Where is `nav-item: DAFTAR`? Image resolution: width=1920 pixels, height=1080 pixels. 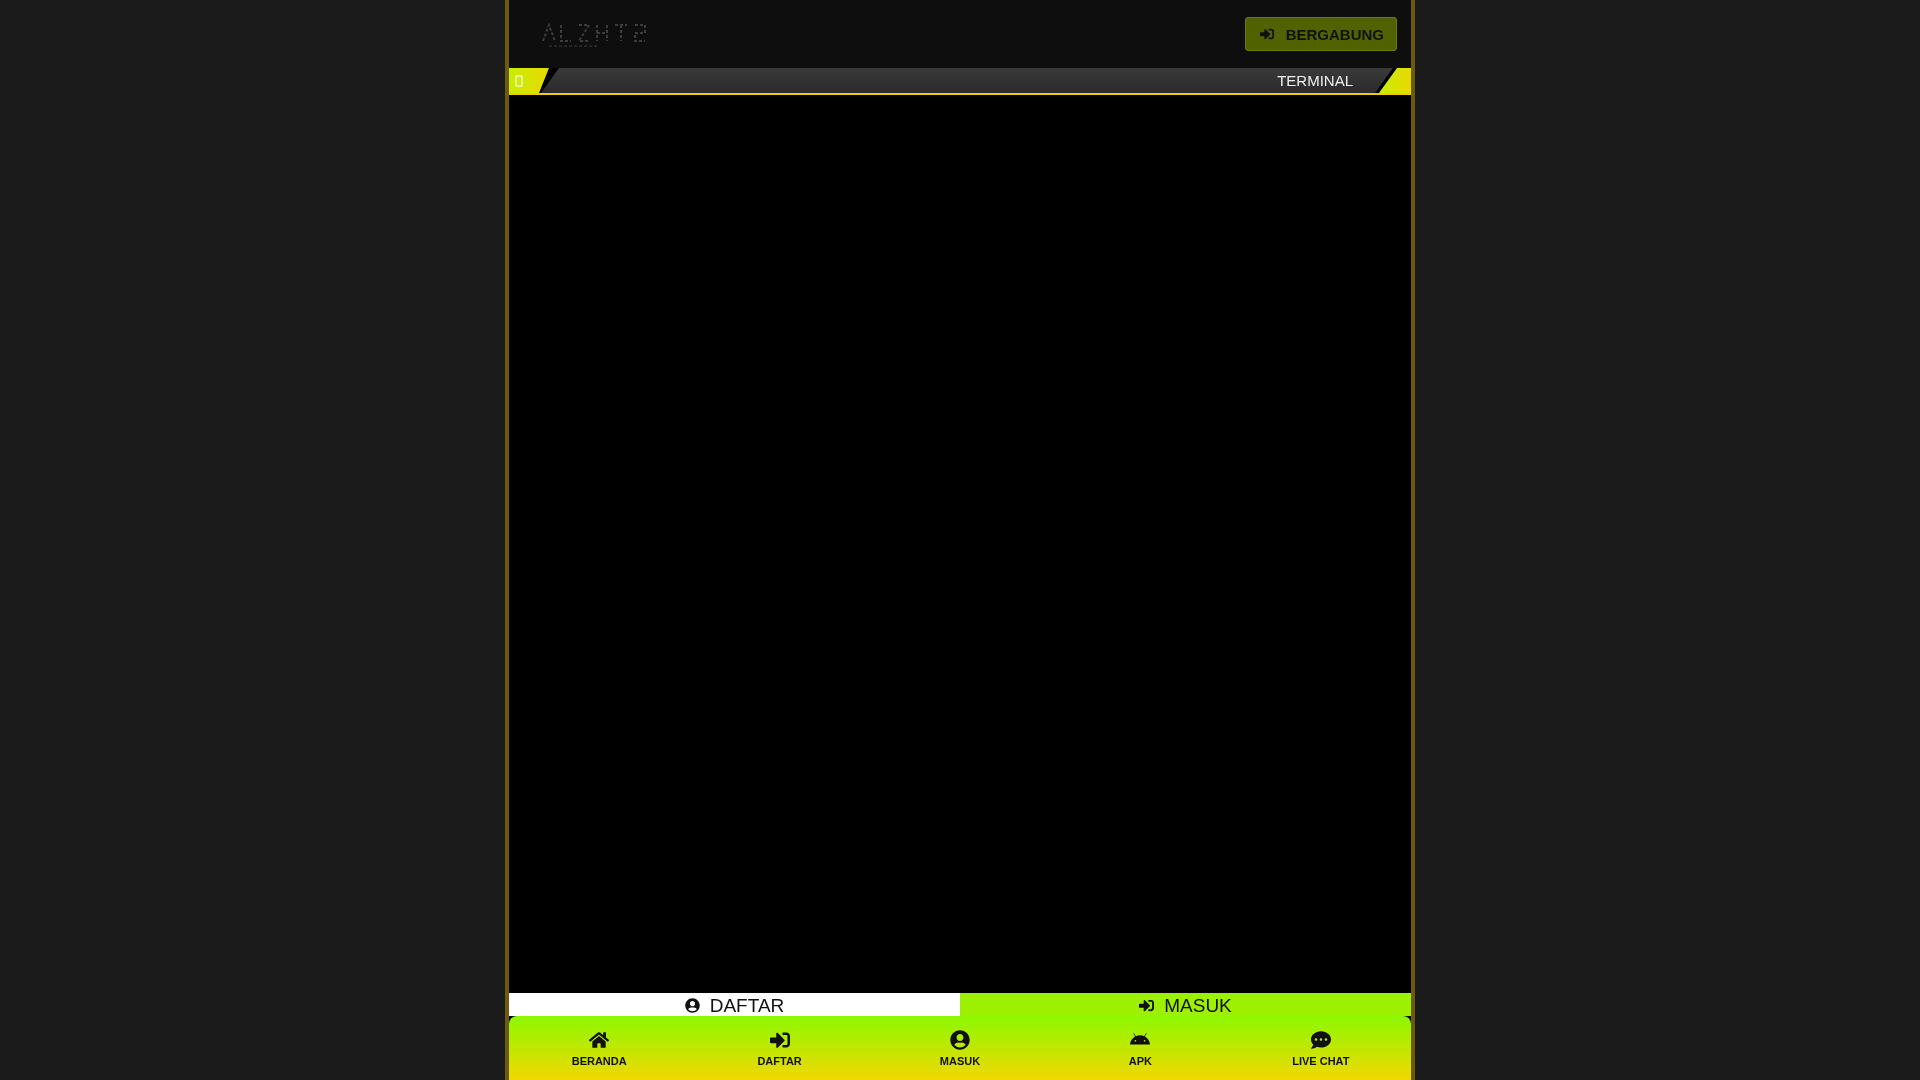
nav-item: DAFTAR is located at coordinates (779, 1048).